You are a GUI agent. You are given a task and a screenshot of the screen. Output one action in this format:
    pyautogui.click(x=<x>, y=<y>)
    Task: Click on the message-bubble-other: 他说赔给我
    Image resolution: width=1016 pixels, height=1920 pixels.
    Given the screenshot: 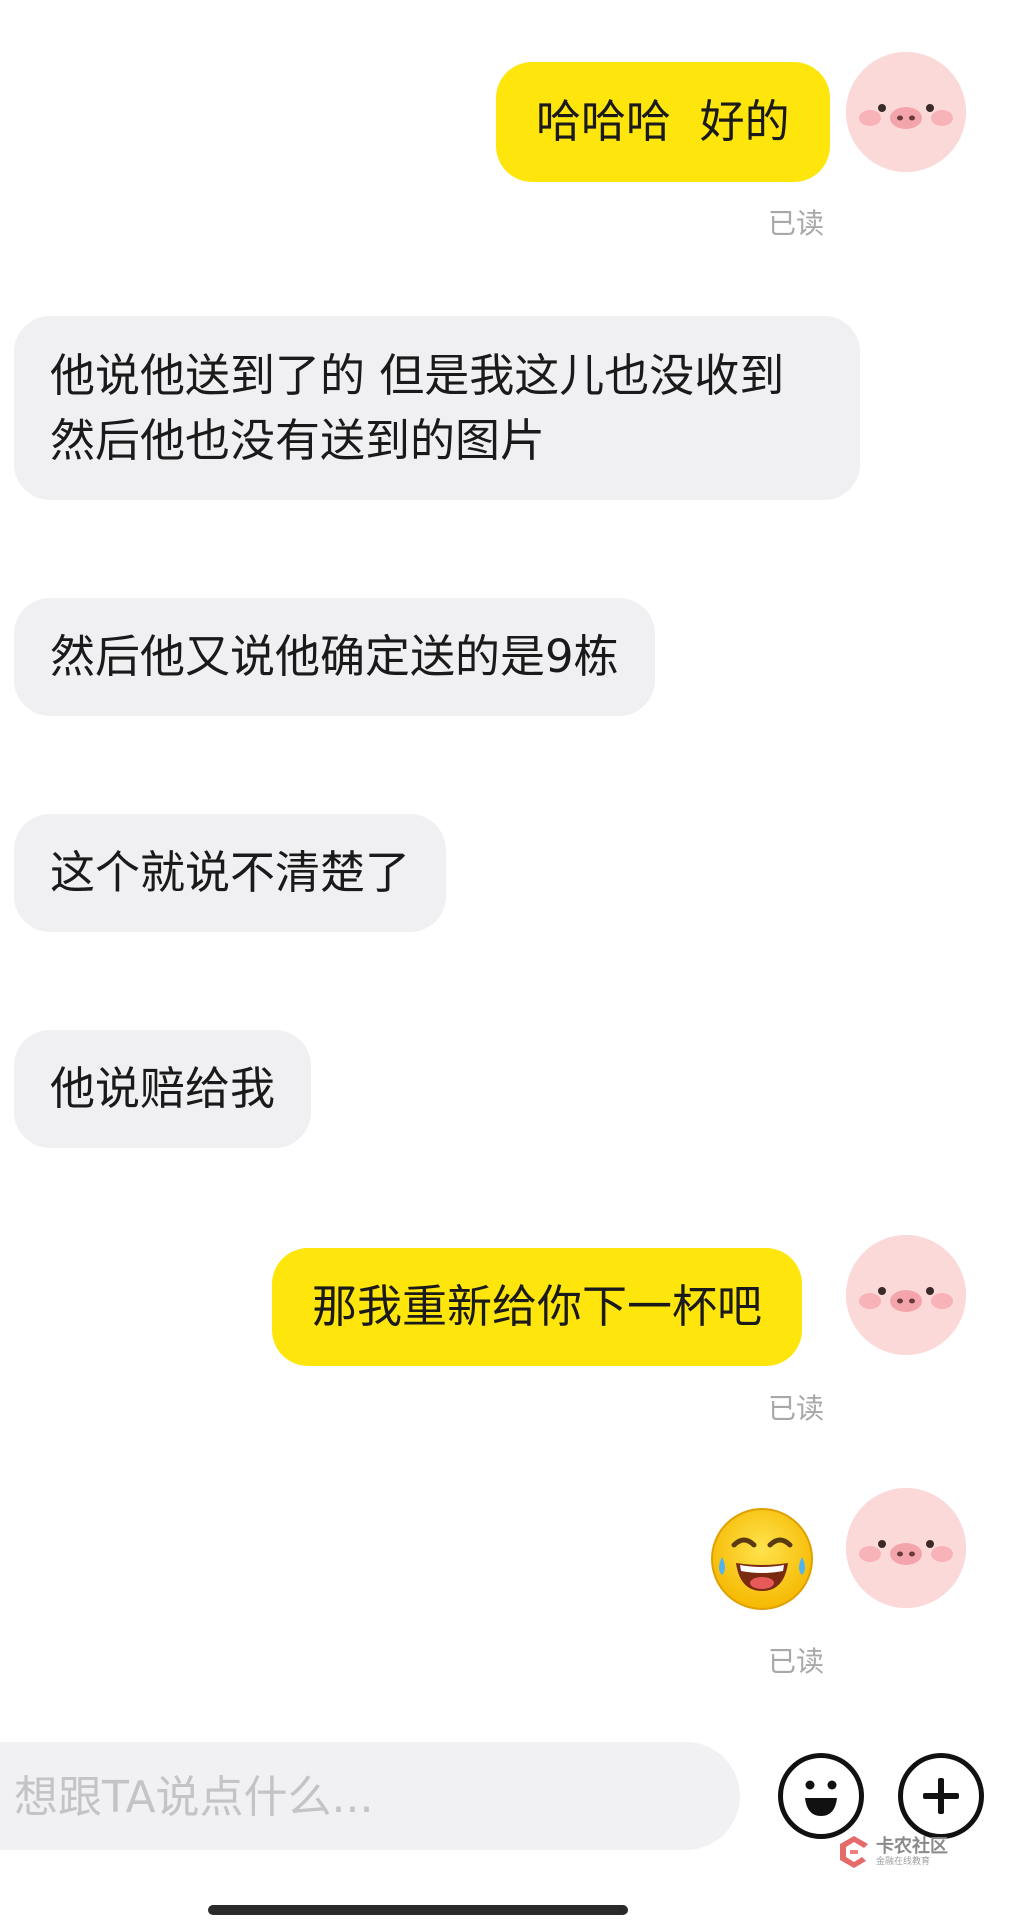 What is the action you would take?
    pyautogui.click(x=163, y=1089)
    